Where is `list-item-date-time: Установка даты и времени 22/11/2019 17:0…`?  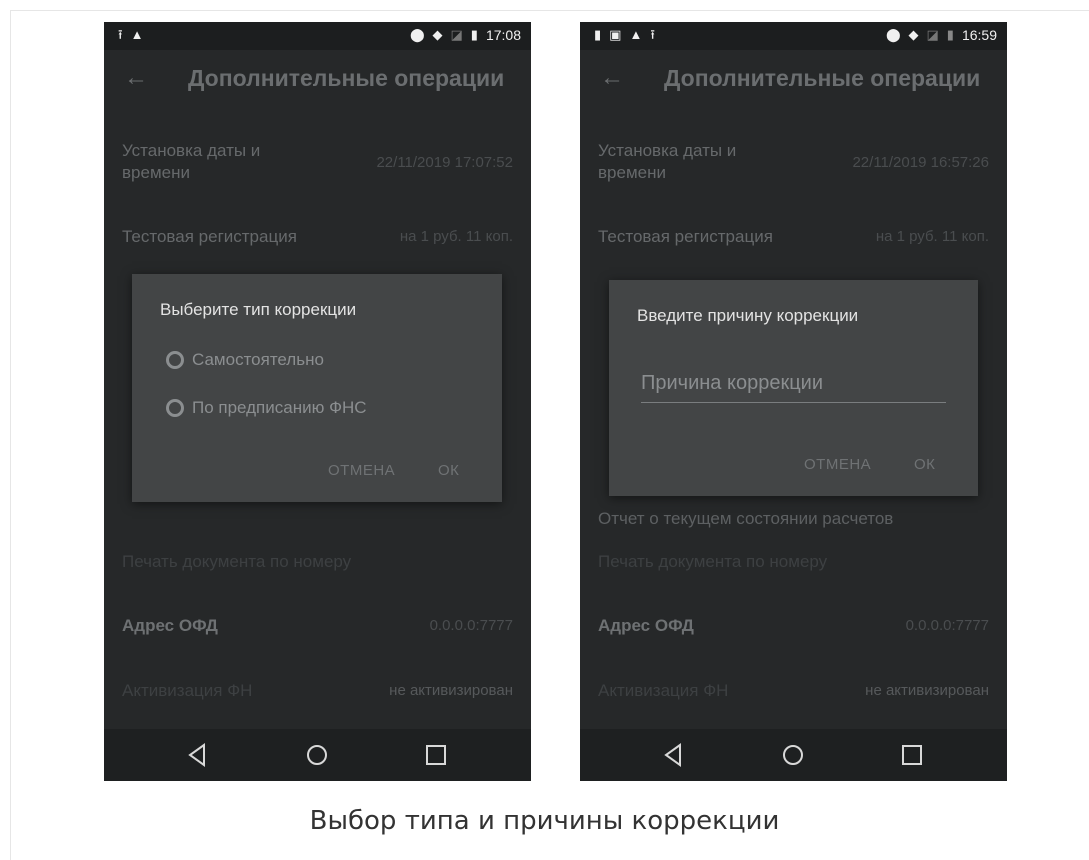 list-item-date-time: Установка даты и времени 22/11/2019 17:0… is located at coordinates (317, 165).